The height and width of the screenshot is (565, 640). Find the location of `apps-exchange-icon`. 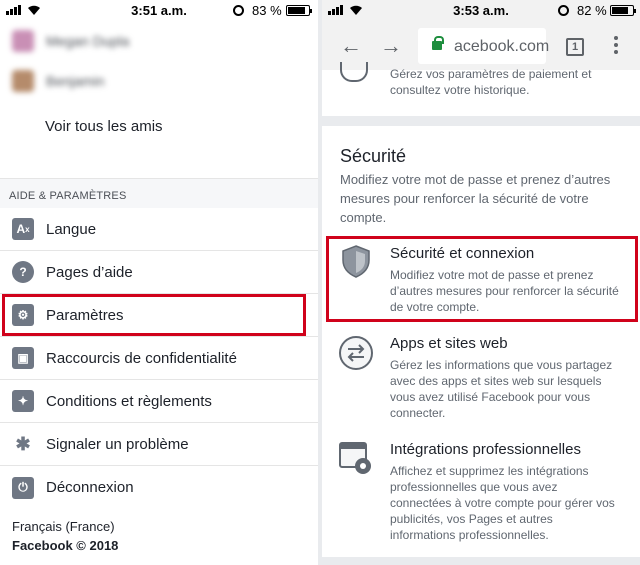

apps-exchange-icon is located at coordinates (356, 353).